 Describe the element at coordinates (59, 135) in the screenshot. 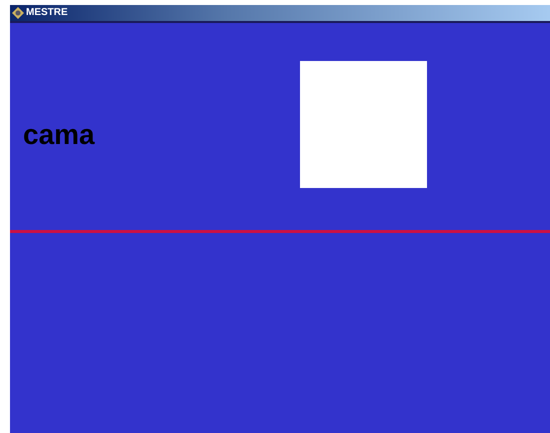

I see `word-label: cama` at that location.